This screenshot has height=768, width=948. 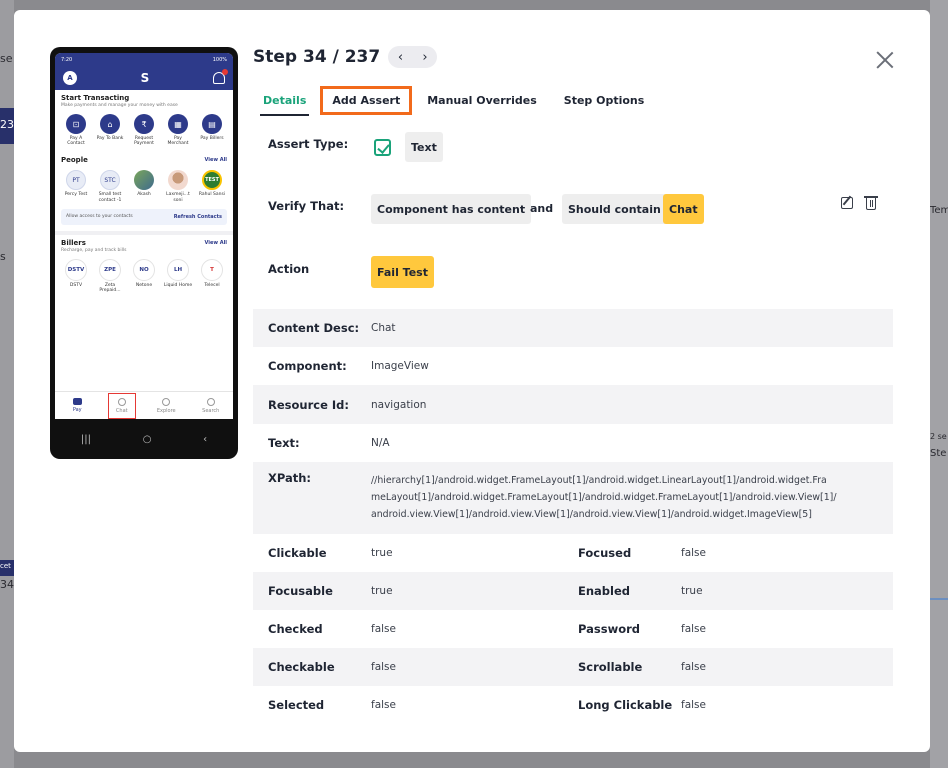 I want to click on biller-label: Netone, so click(x=144, y=285).